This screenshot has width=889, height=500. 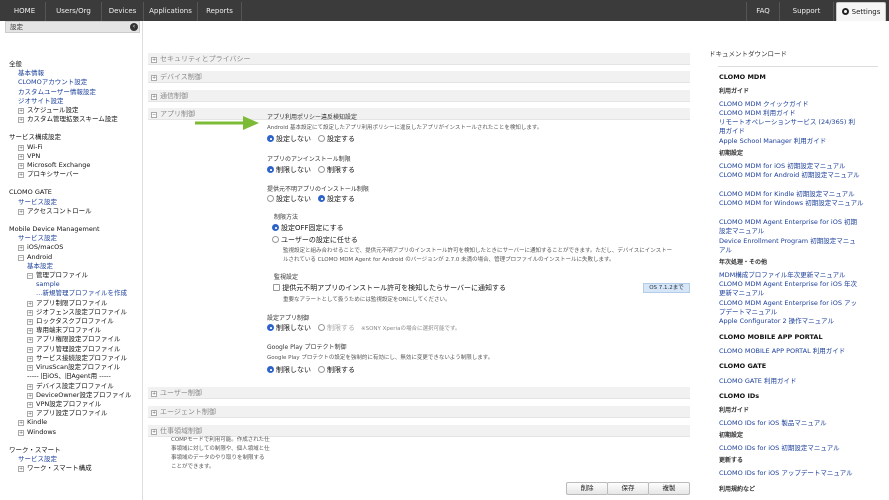 What do you see at coordinates (37, 238) in the screenshot?
I see `sidebar-item-mdm-service: サービス設定` at bounding box center [37, 238].